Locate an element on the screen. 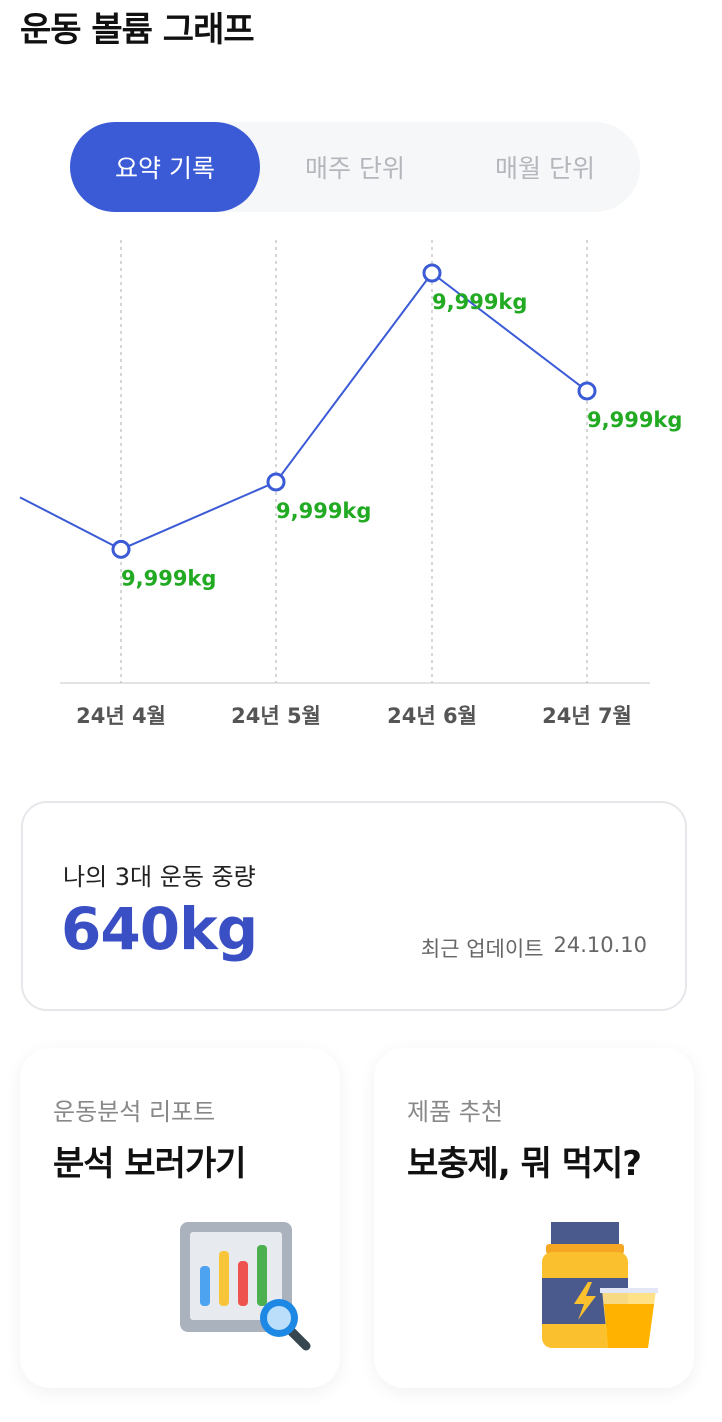 The width and height of the screenshot is (722, 1422). update-label: 최근 업데이트 is located at coordinates (482, 949).